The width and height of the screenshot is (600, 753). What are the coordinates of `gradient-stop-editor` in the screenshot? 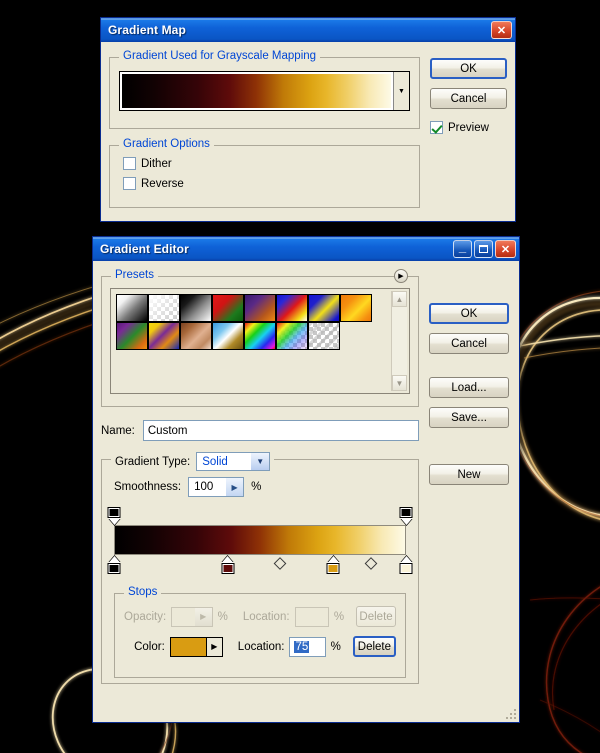 It's located at (260, 543).